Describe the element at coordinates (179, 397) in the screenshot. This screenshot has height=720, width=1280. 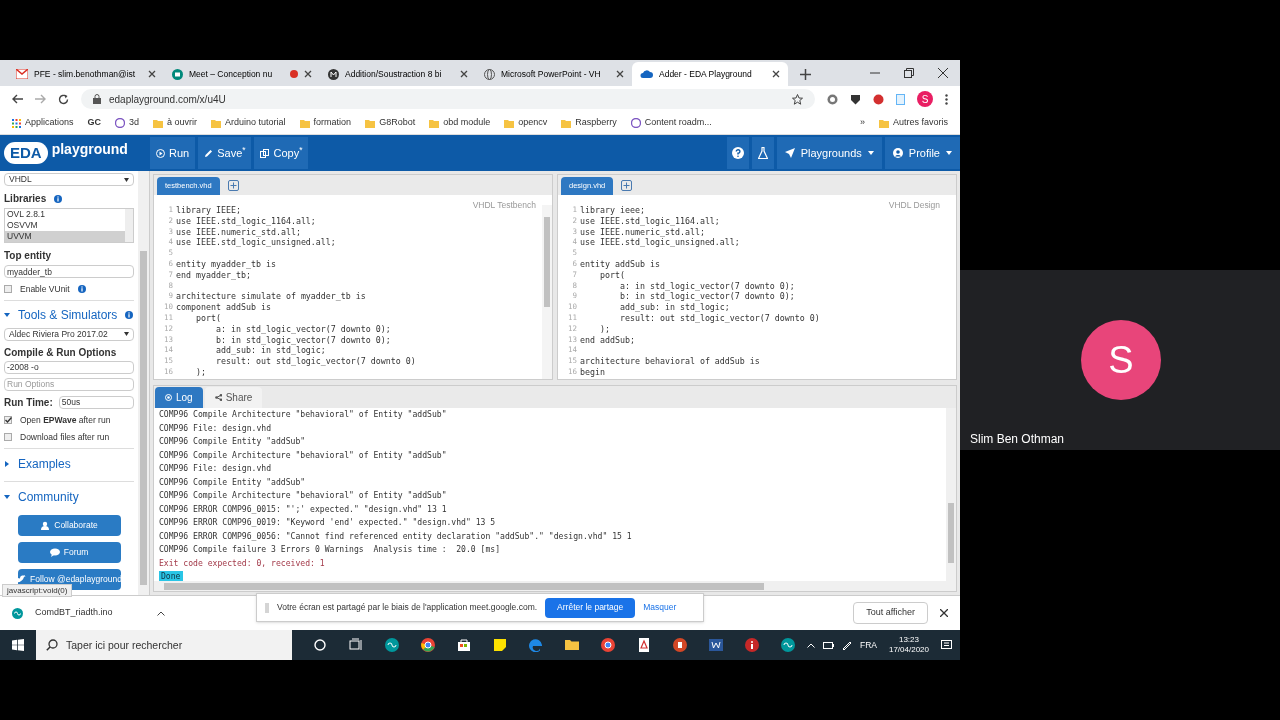
I see `log-tab: Log` at that location.